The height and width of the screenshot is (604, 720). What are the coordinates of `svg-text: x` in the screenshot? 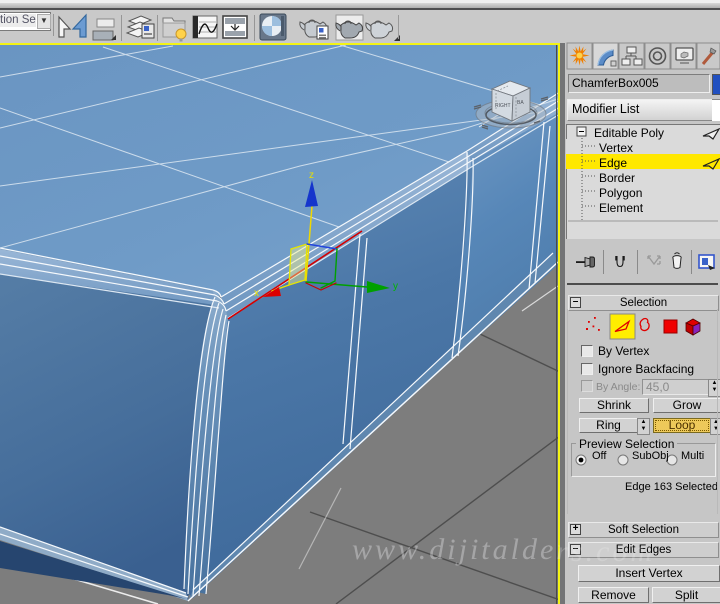 It's located at (256, 293).